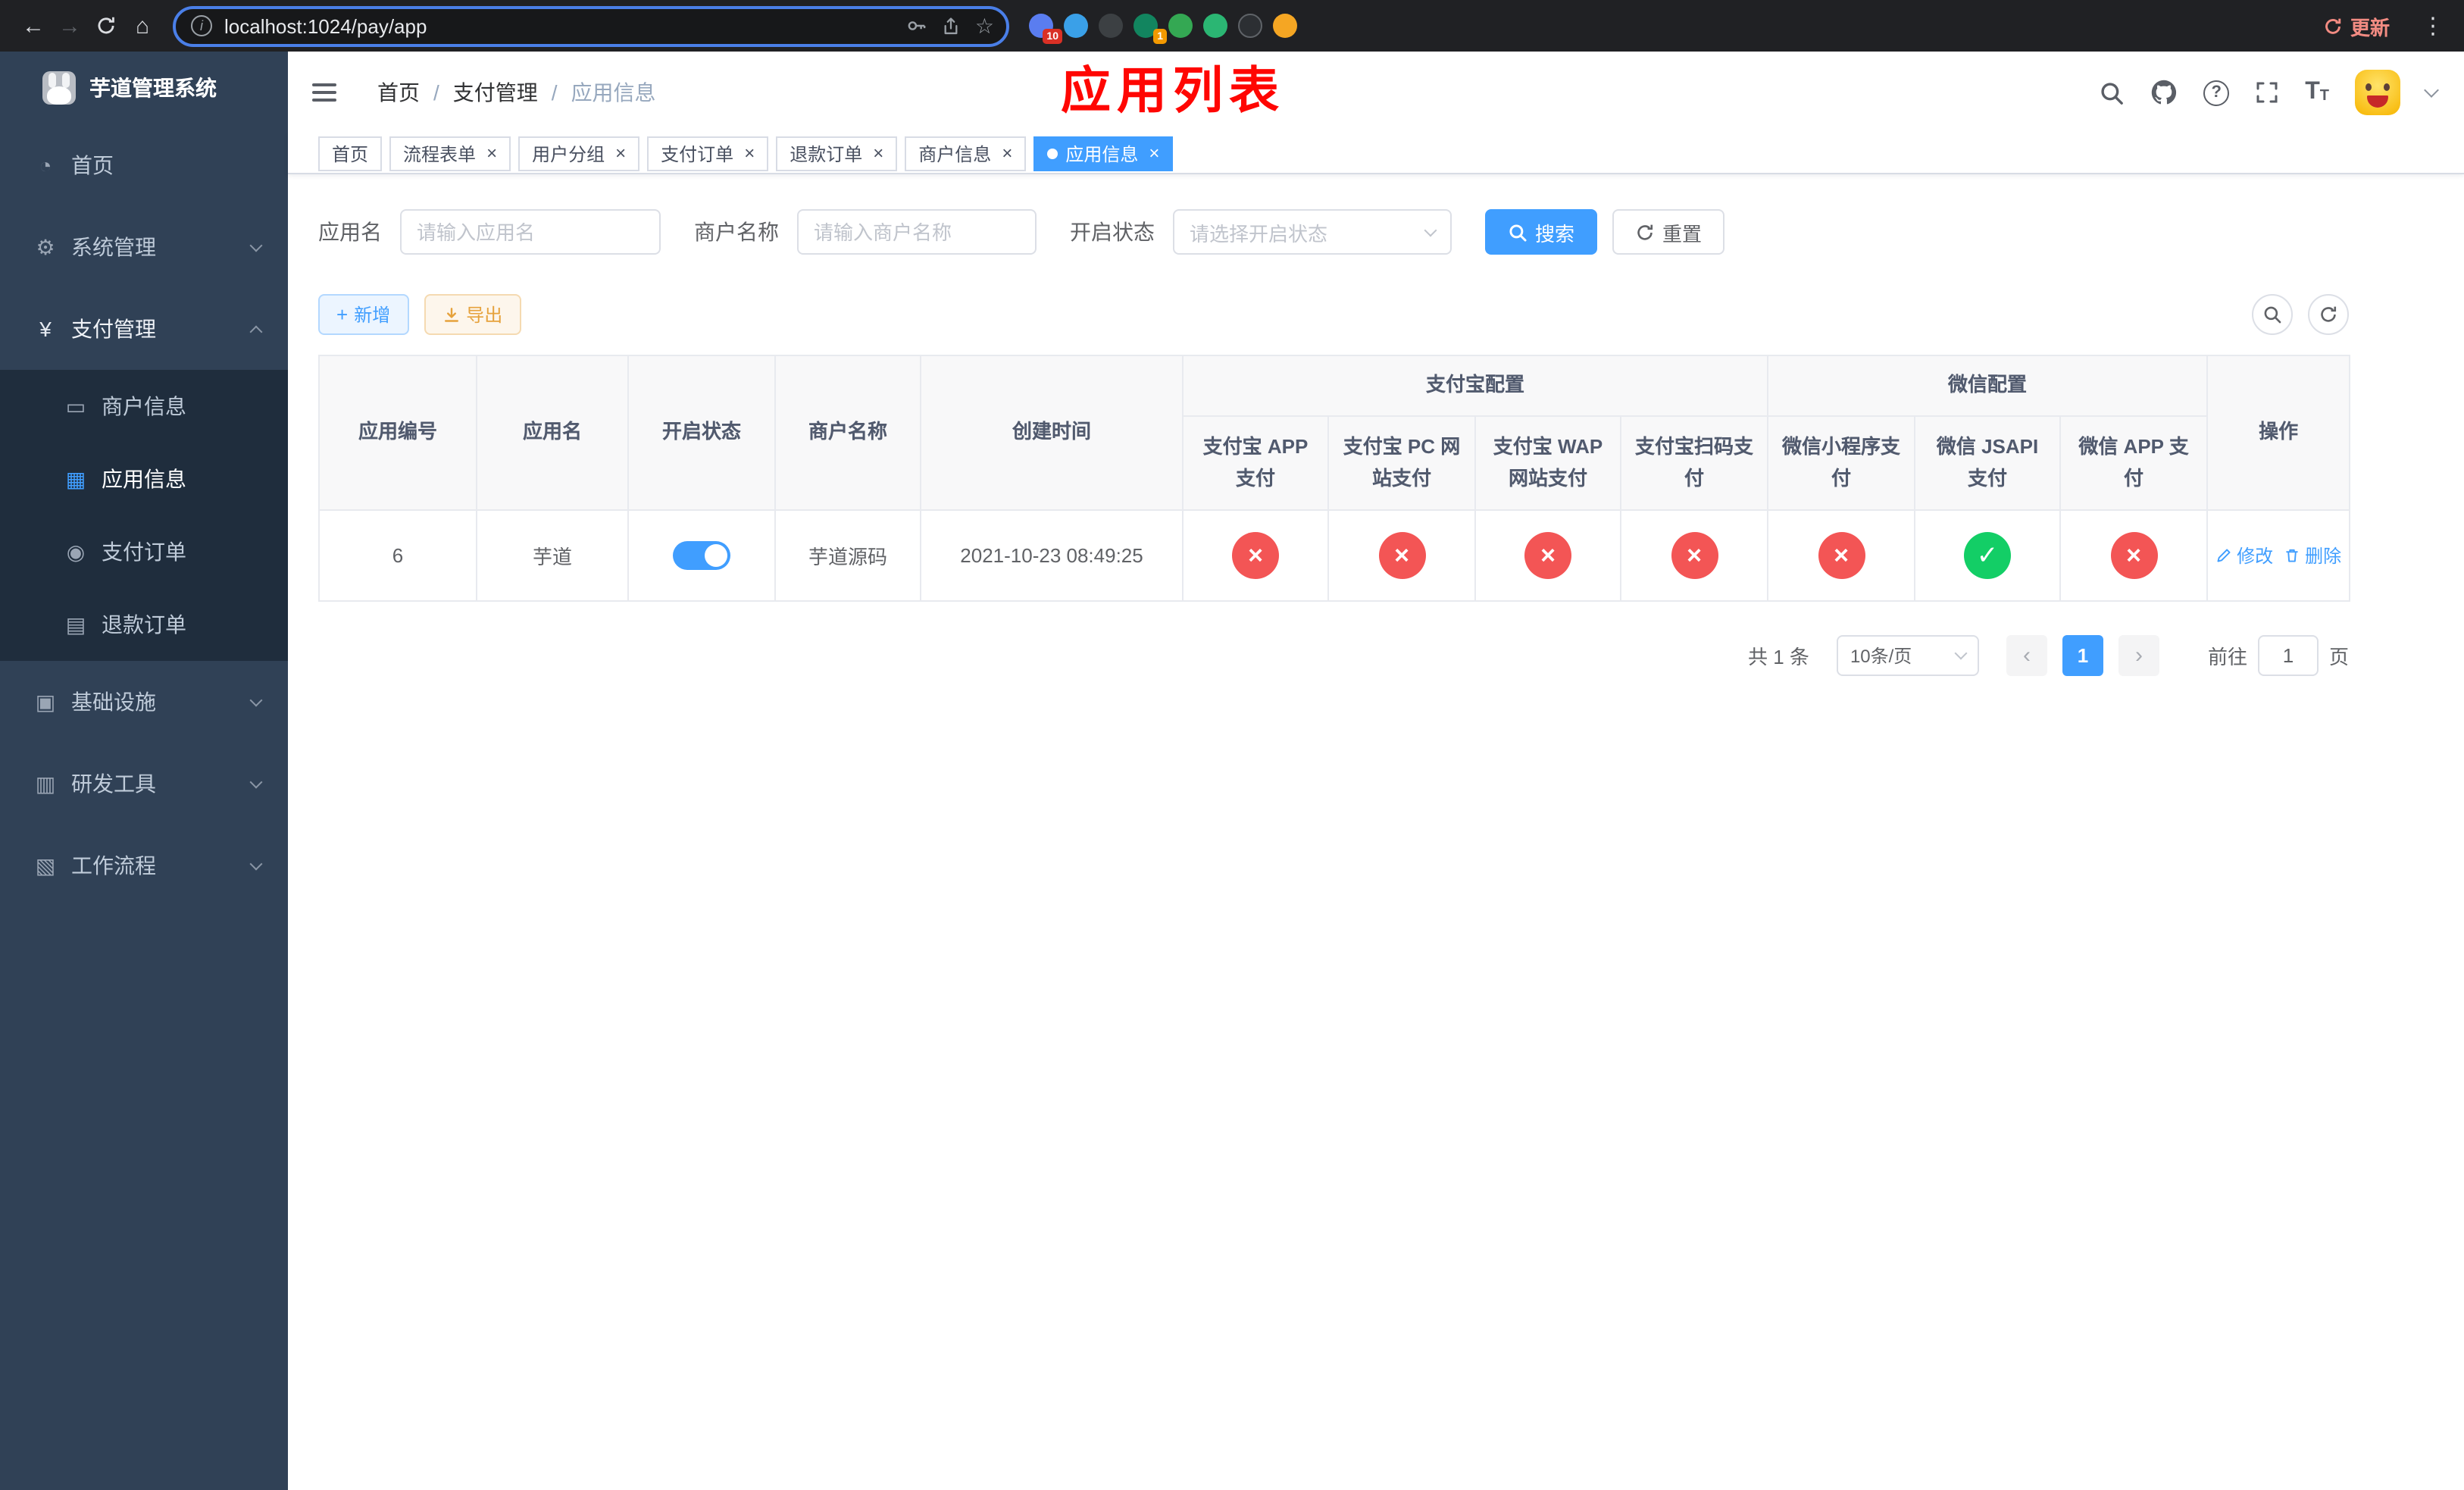  What do you see at coordinates (1547, 463) in the screenshot?
I see `col-header-alipay-wap: 支付宝 WAP 网站支付` at bounding box center [1547, 463].